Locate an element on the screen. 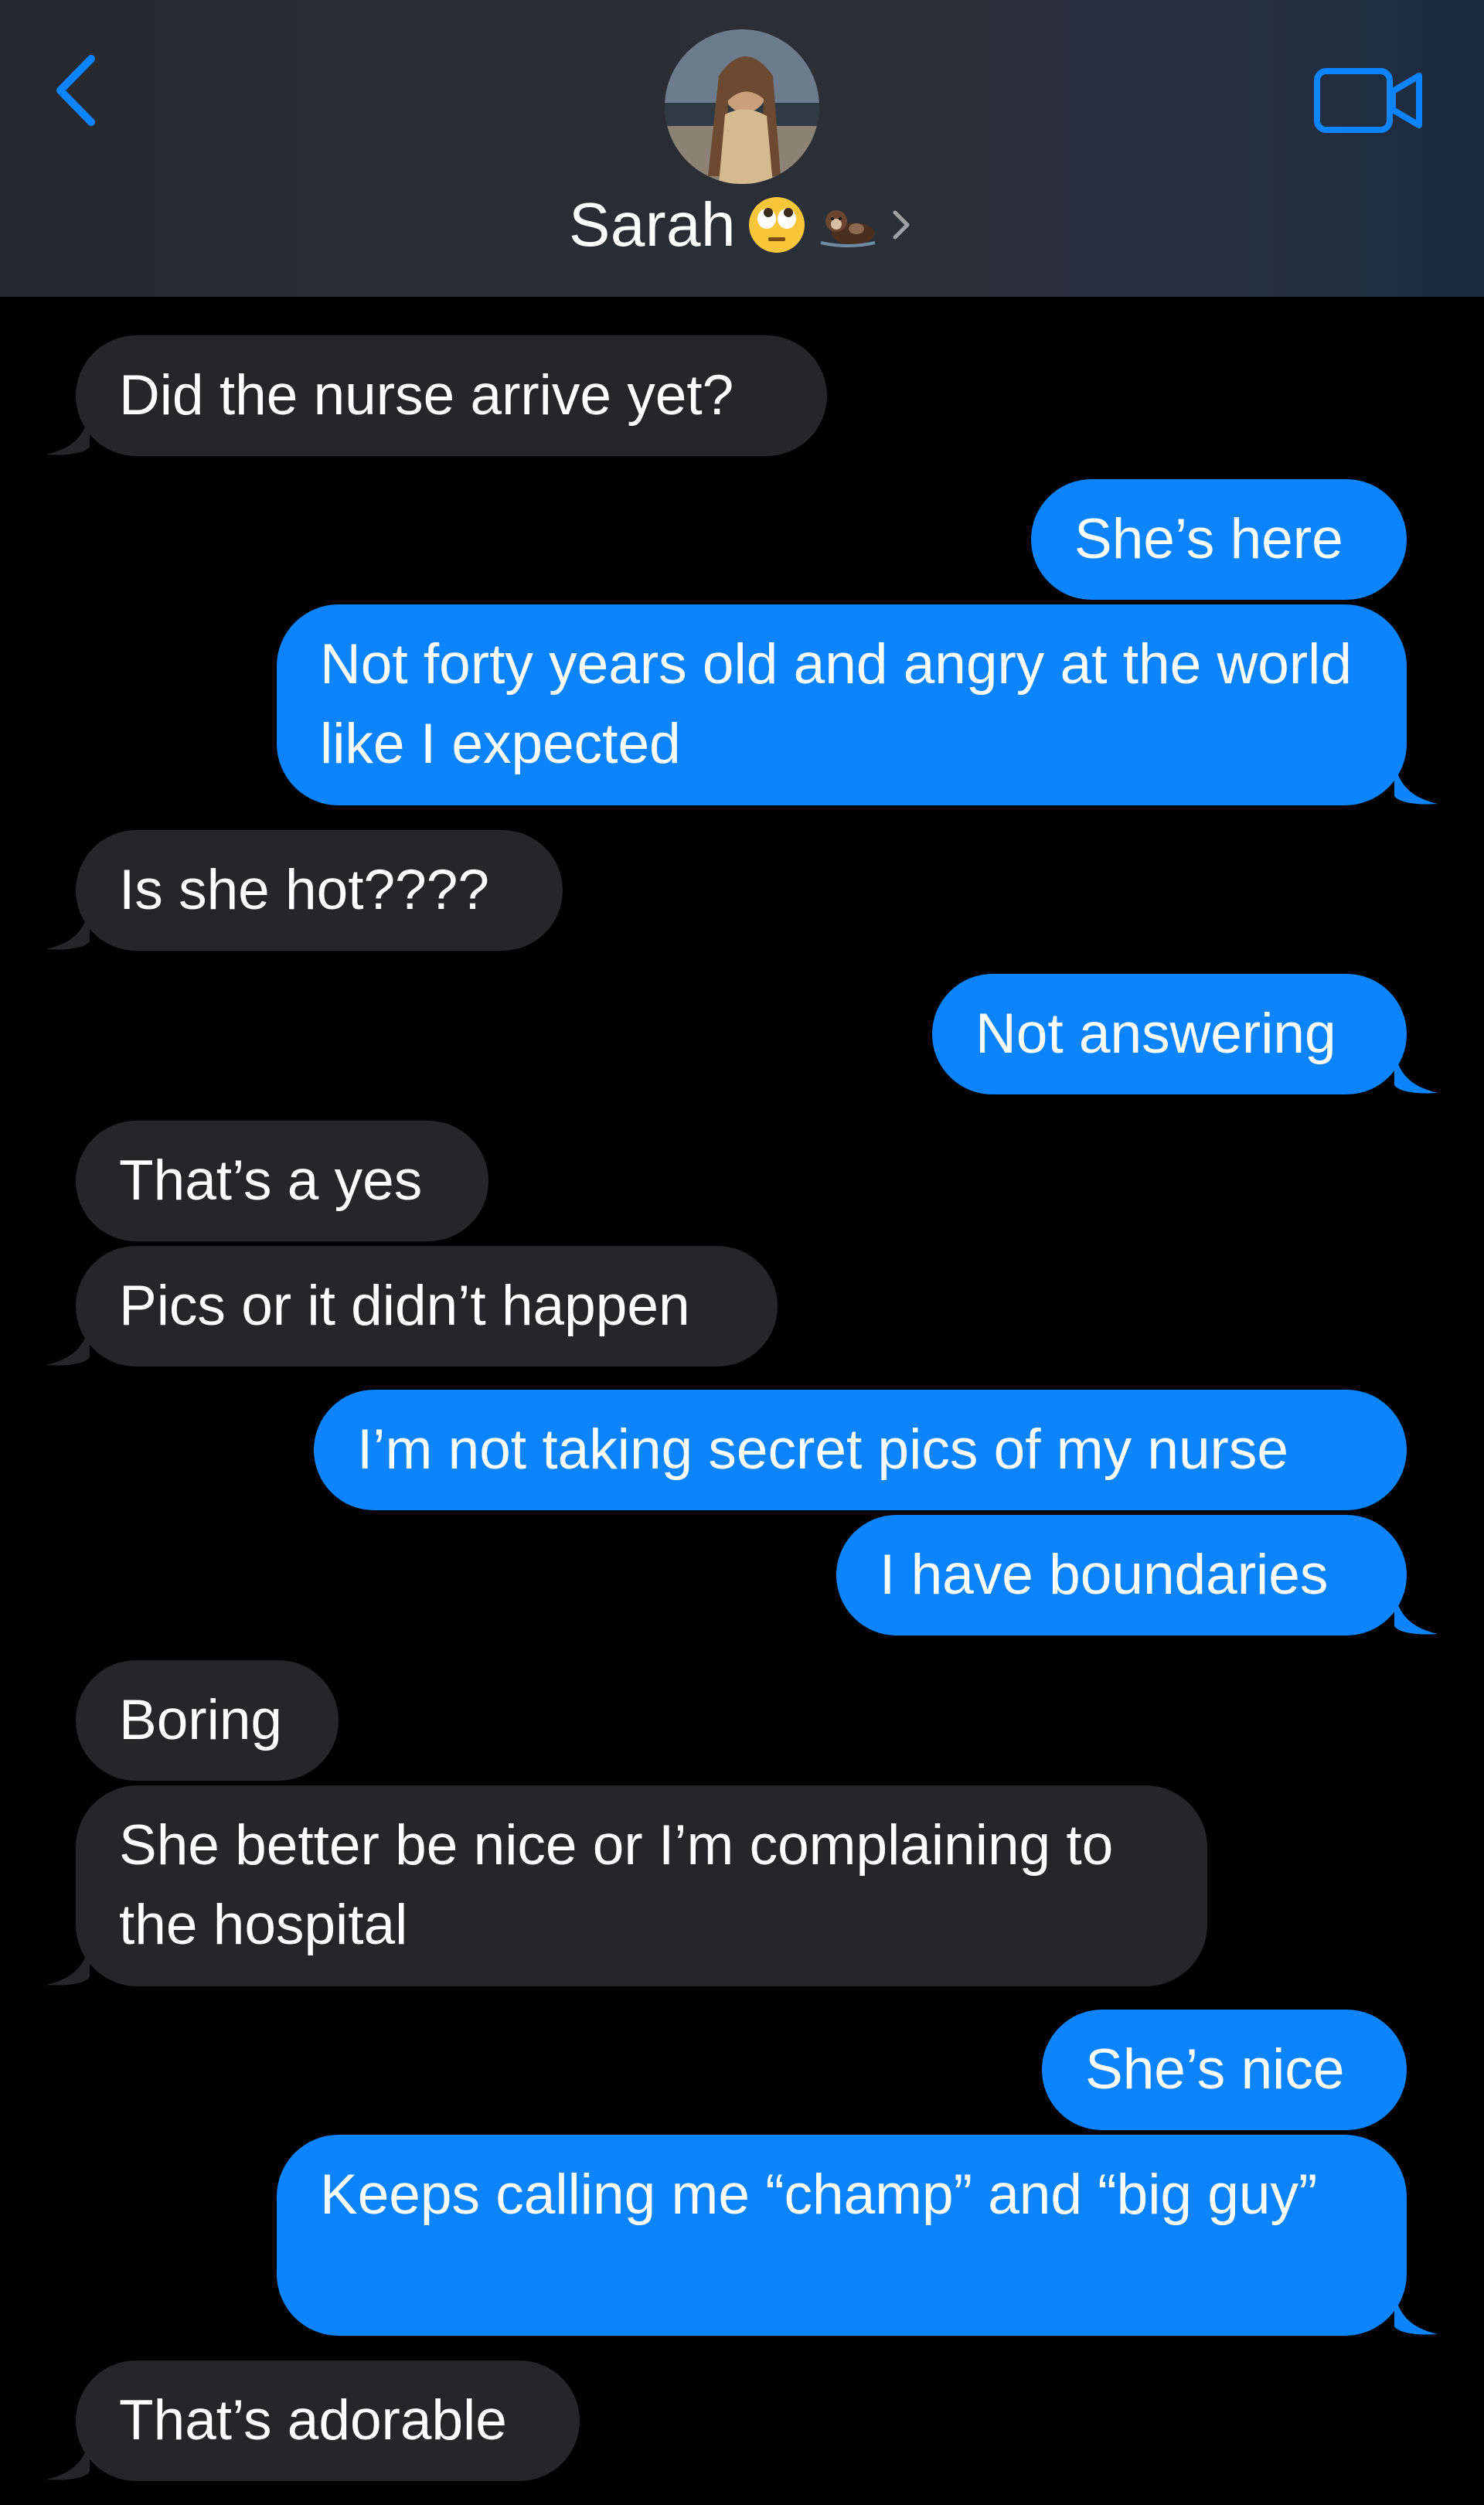 The height and width of the screenshot is (2505, 1484). video-camera-icon is located at coordinates (1368, 101).